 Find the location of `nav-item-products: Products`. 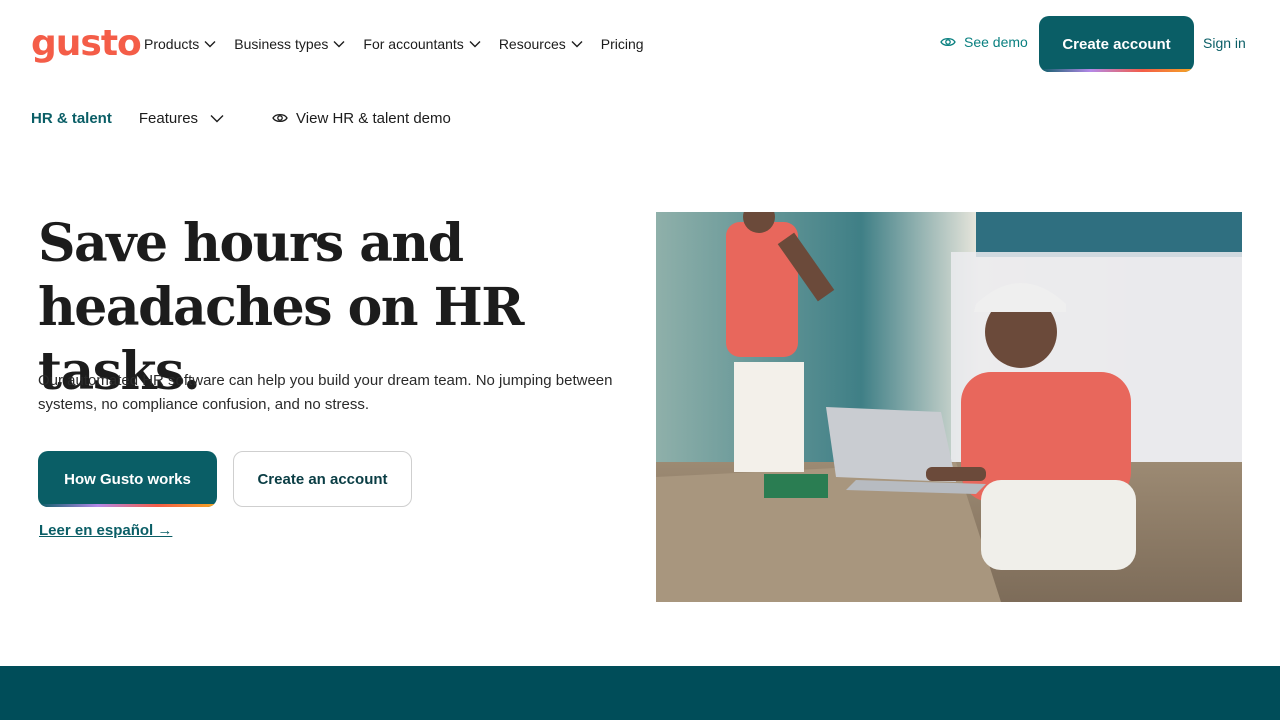

nav-item-products: Products is located at coordinates (180, 44).